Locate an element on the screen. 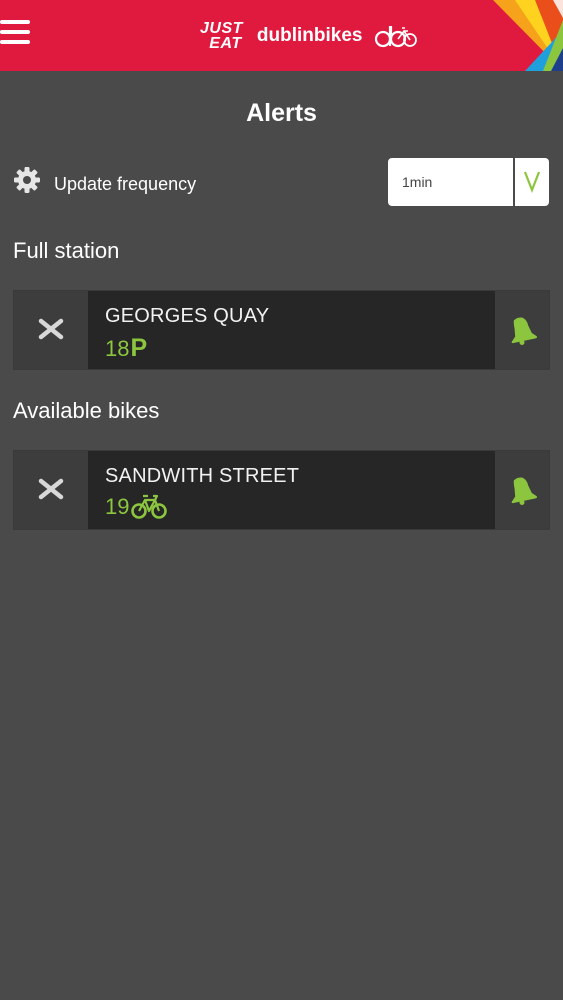 This screenshot has height=1000, width=563. app-header: JUST EAT dublinbikes is located at coordinates (281, 35).